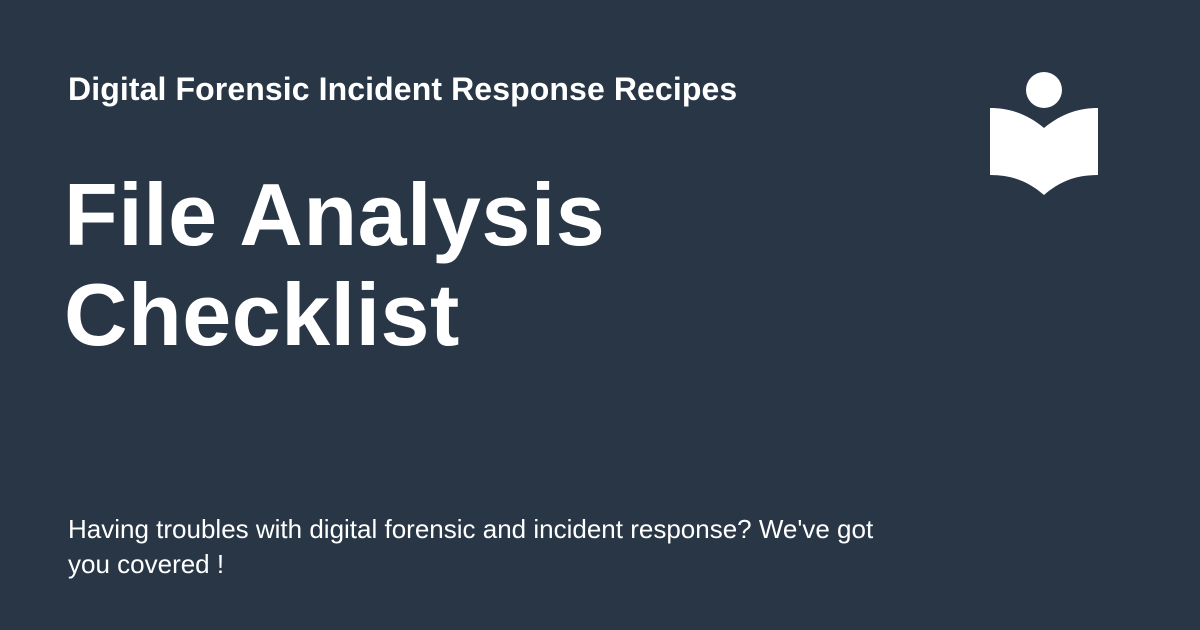 Image resolution: width=1200 pixels, height=630 pixels. What do you see at coordinates (335, 214) in the screenshot?
I see `page-title-line-1: File Analysis` at bounding box center [335, 214].